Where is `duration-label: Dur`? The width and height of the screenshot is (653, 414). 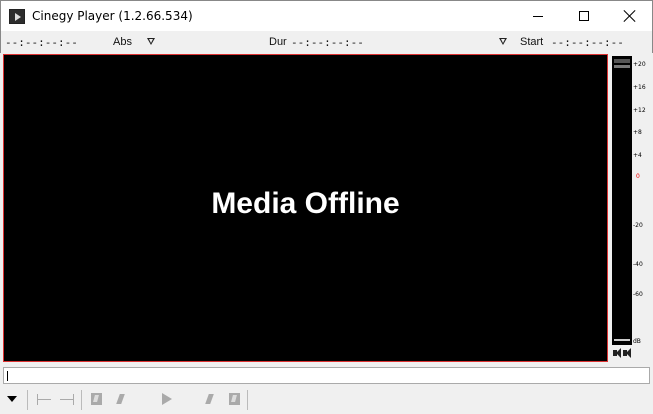
duration-label: Dur is located at coordinates (278, 42).